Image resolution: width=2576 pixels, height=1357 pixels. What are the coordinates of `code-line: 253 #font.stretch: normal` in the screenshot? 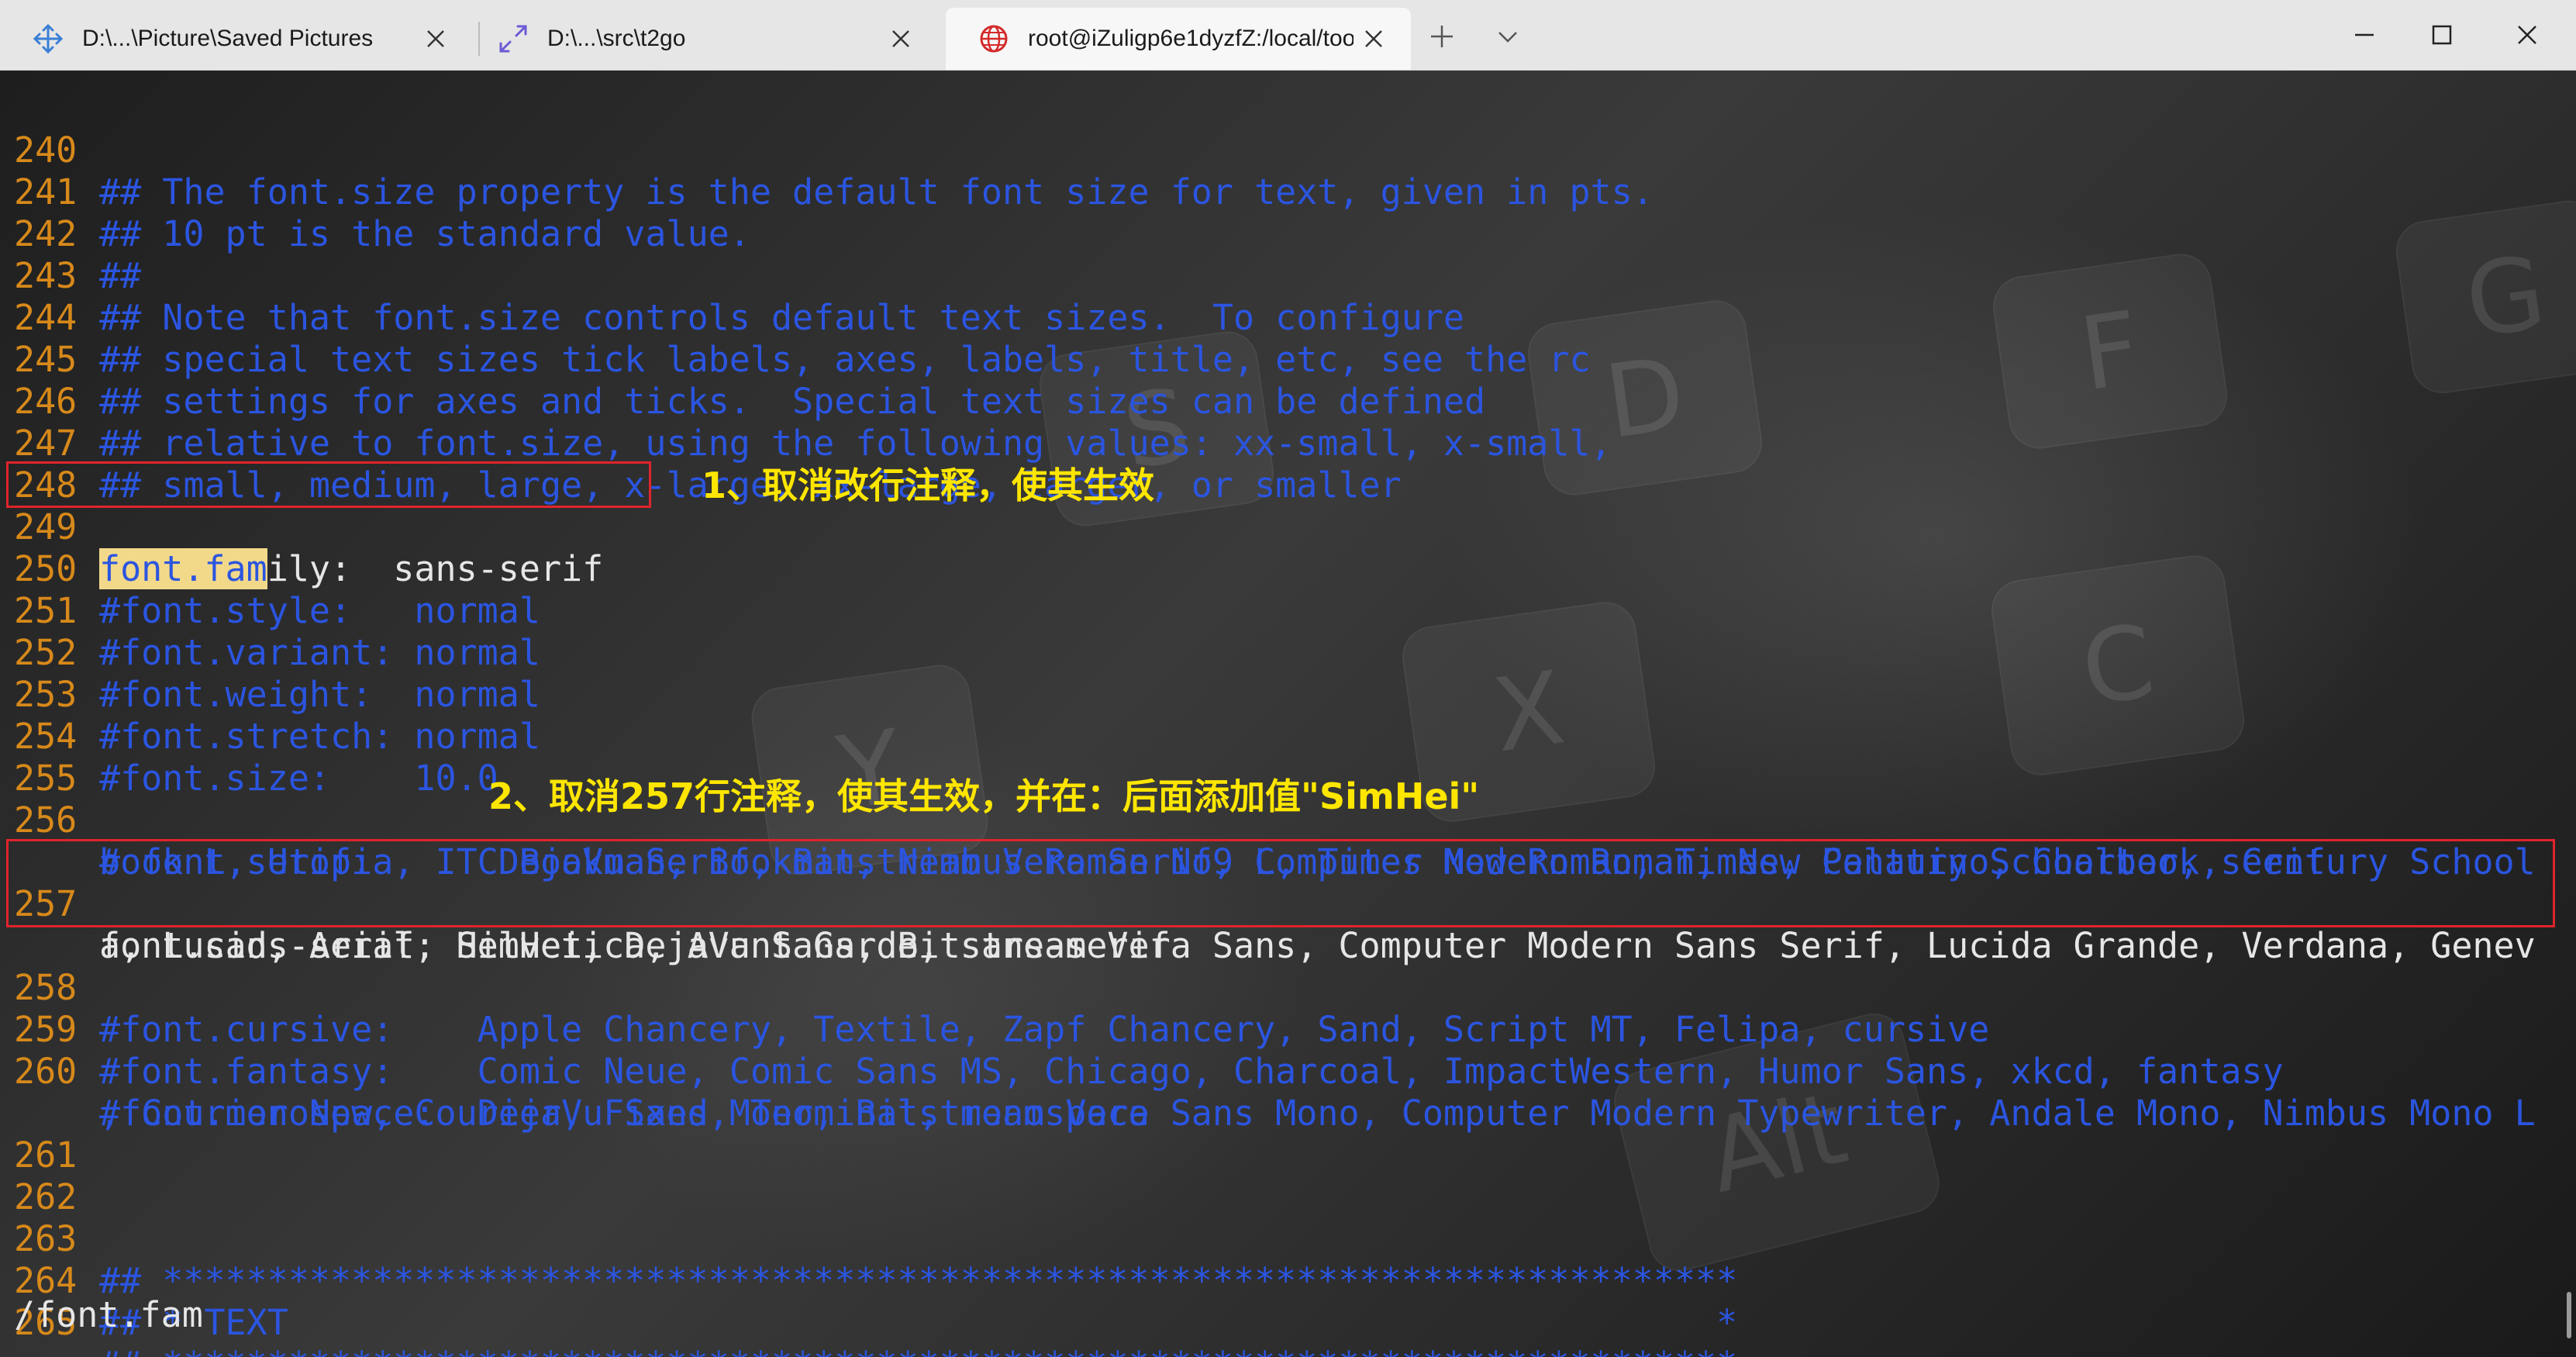 It's located at (270, 694).